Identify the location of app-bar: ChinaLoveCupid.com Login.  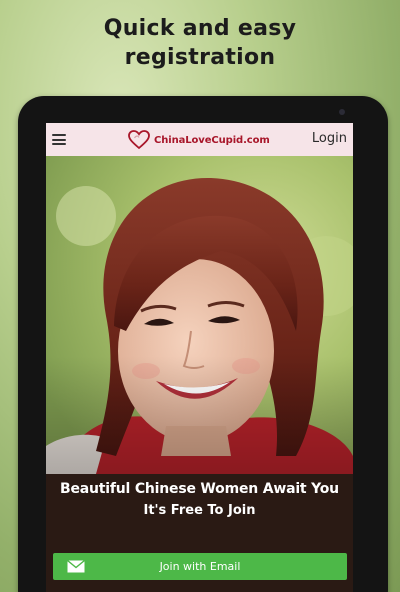
(199, 139).